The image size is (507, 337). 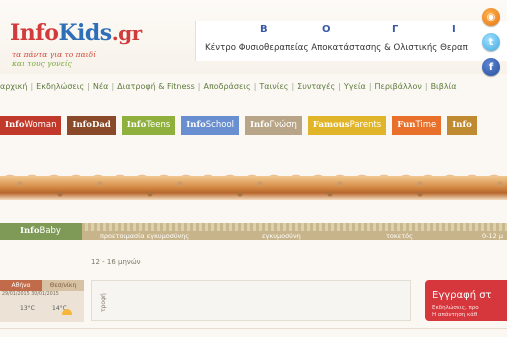 What do you see at coordinates (454, 29) in the screenshot?
I see `banner-letter: Ι` at bounding box center [454, 29].